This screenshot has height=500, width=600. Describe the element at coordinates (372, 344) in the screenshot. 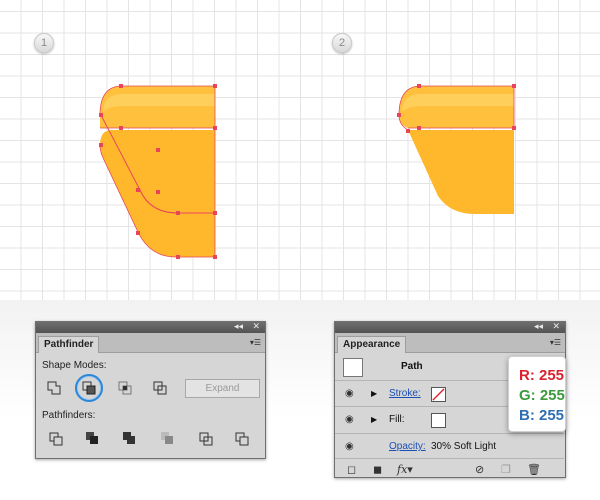

I see `tab-appearance: Appearance` at that location.